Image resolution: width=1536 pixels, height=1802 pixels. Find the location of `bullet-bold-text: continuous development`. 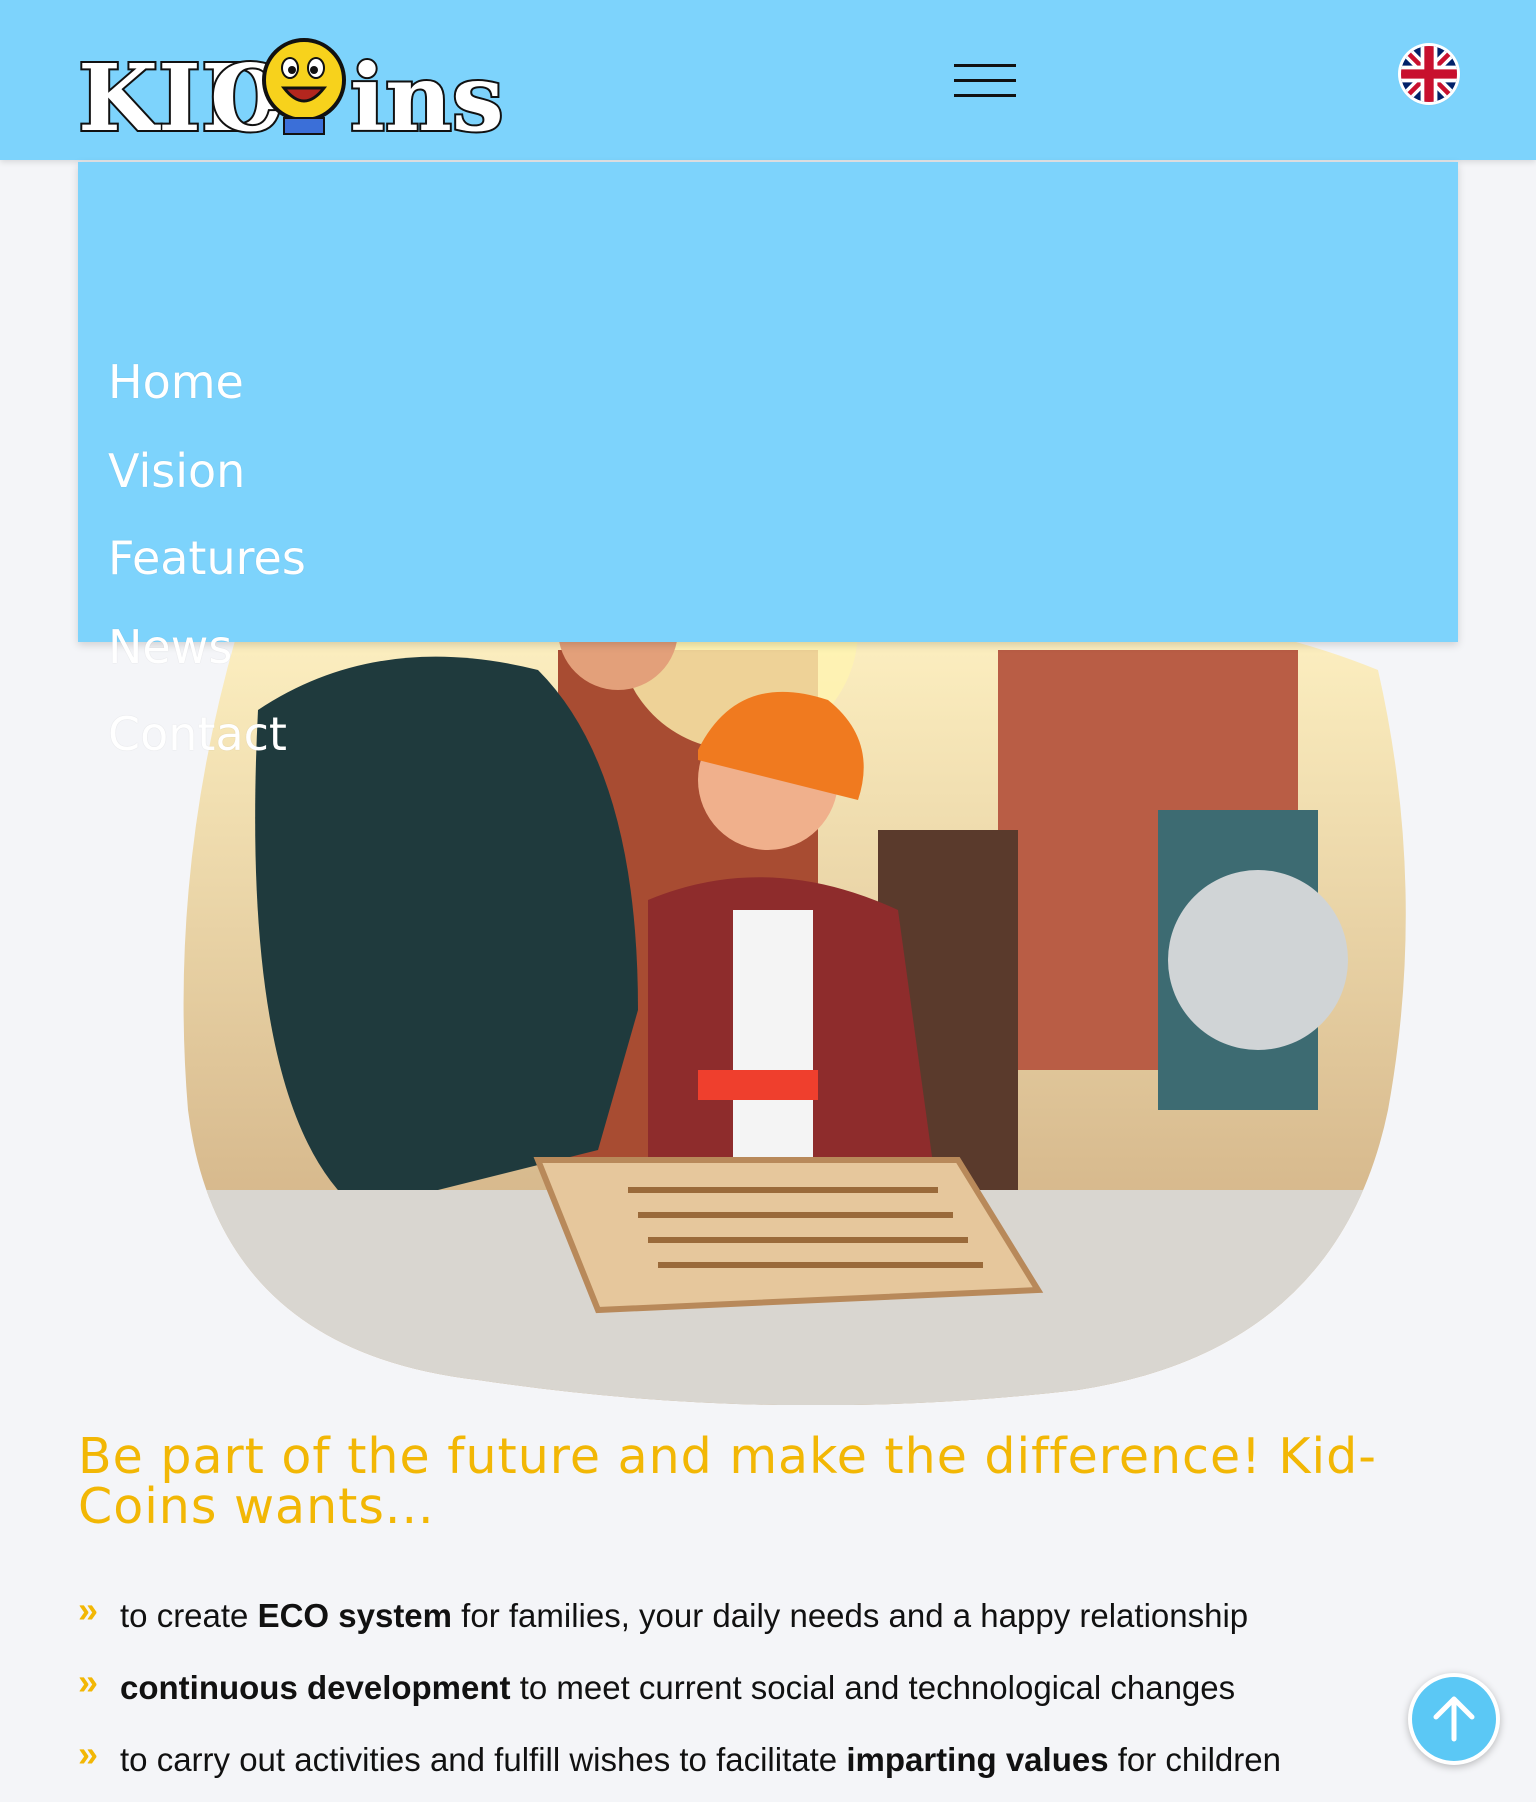

bullet-bold-text: continuous development is located at coordinates (315, 1687).